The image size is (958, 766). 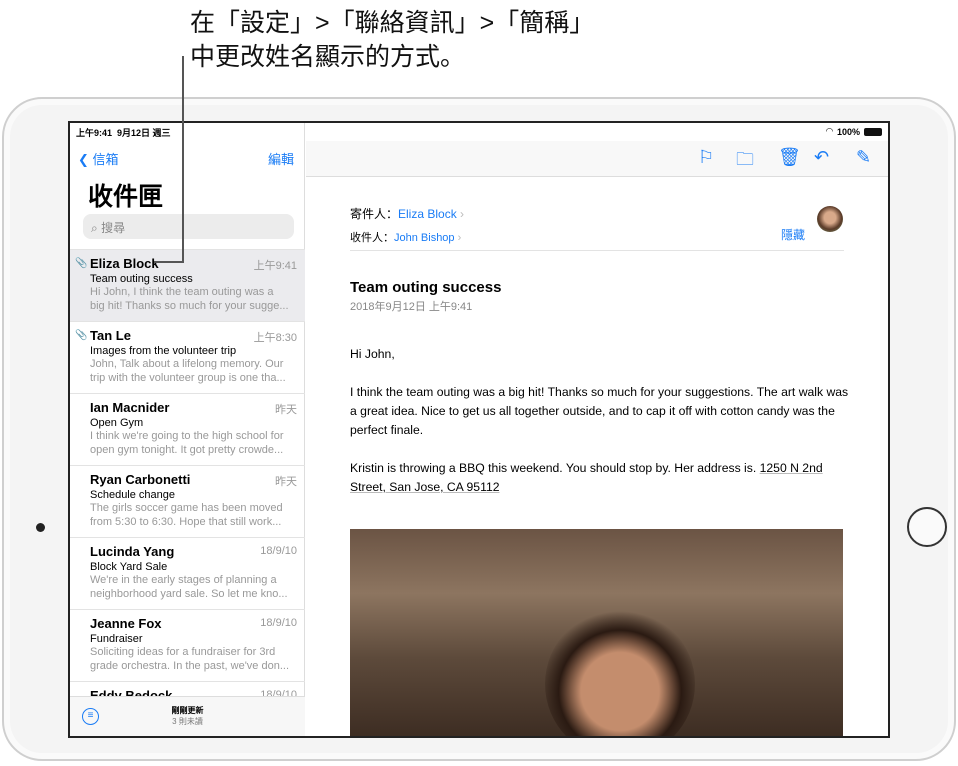 I want to click on subject: Open Gym, so click(x=117, y=423).